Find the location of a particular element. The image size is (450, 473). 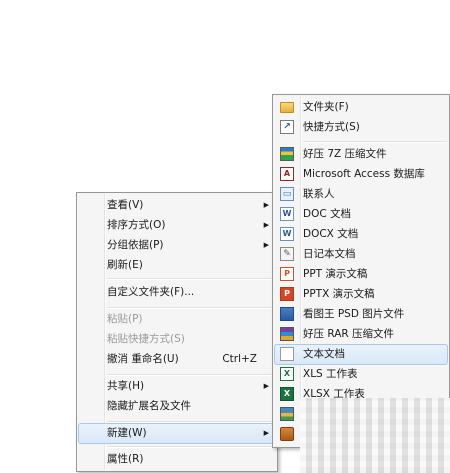

menu-item-label: 好压 7Z 压缩文件 is located at coordinates (345, 154).